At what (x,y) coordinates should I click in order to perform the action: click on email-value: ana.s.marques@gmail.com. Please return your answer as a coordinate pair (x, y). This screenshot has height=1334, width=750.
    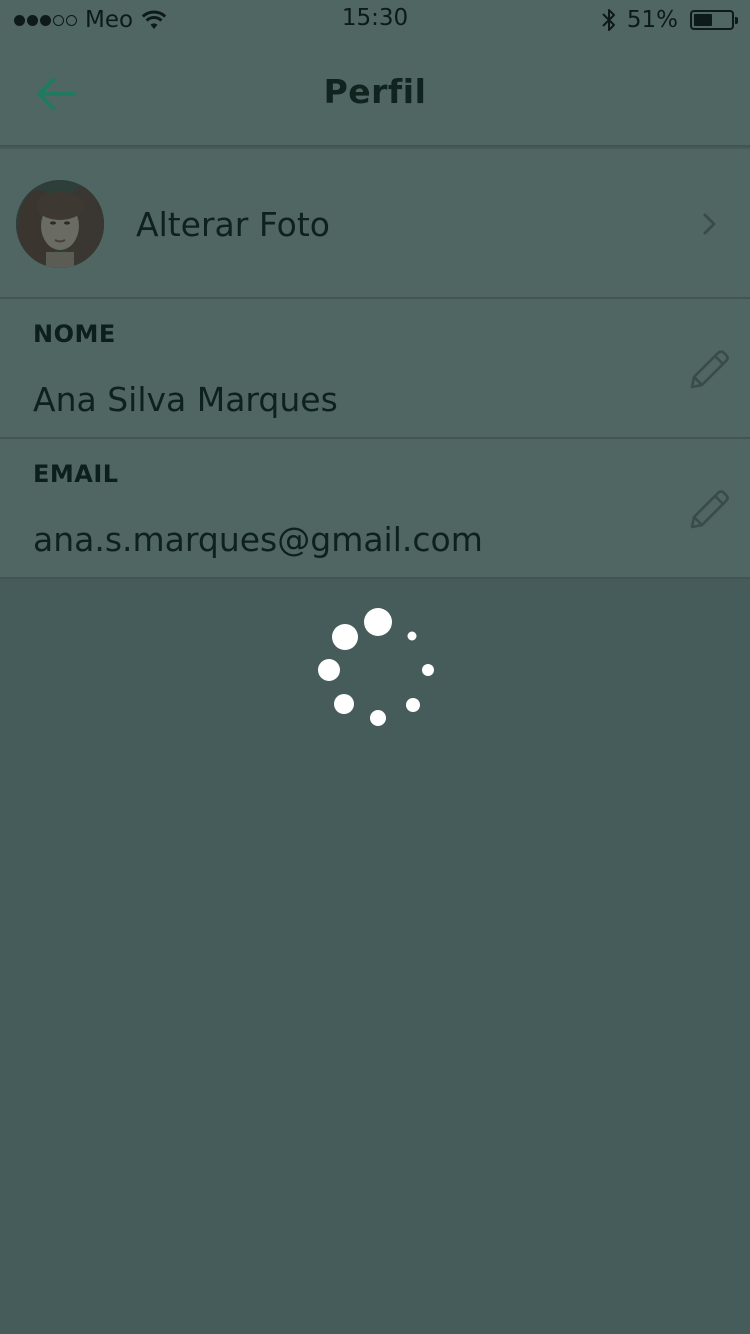
    Looking at the image, I should click on (258, 539).